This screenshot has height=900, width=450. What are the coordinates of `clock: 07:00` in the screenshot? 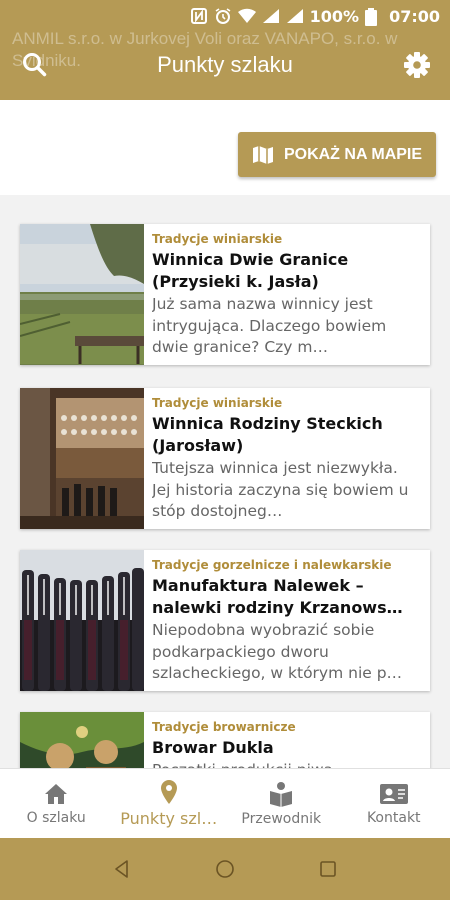 It's located at (414, 16).